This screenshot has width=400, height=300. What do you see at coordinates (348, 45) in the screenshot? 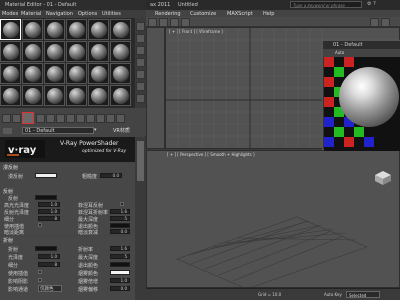
I see `preview-title: 01 - Default` at bounding box center [348, 45].